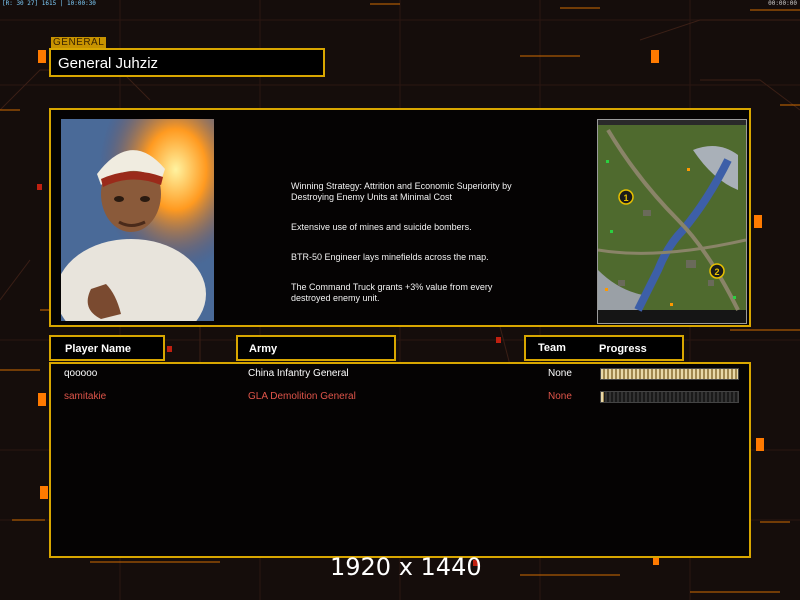 Image resolution: width=800 pixels, height=600 pixels. What do you see at coordinates (400, 374) in the screenshot?
I see `table-row: qooooo China Infantry General None` at bounding box center [400, 374].